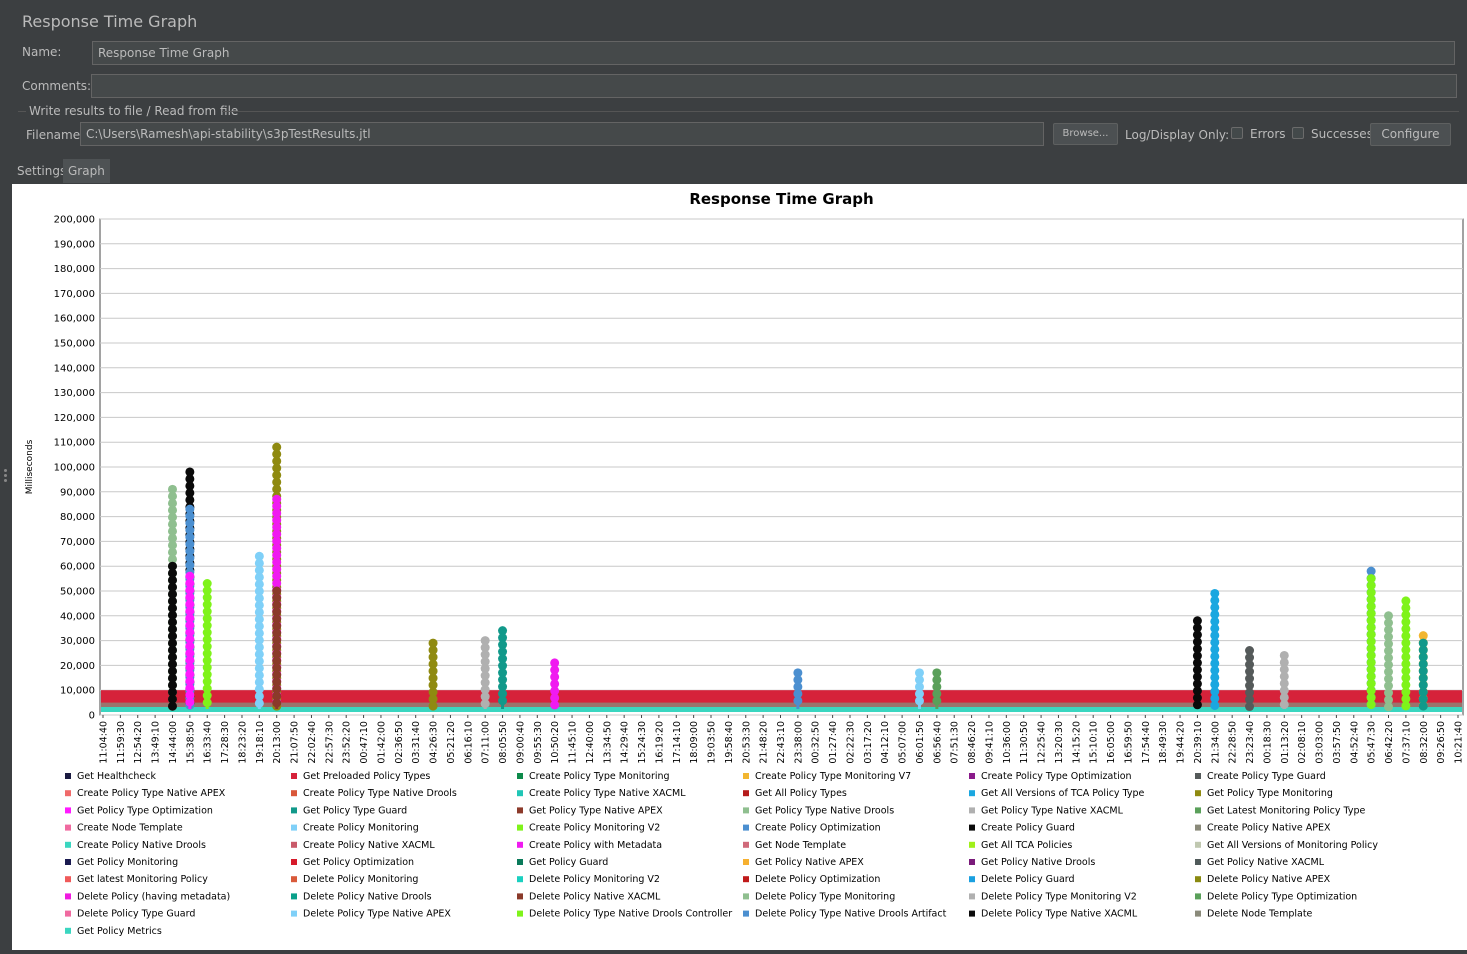 This screenshot has width=1467, height=954. What do you see at coordinates (607, 793) in the screenshot?
I see `legend-entry: Create Policy Type Native XACML` at bounding box center [607, 793].